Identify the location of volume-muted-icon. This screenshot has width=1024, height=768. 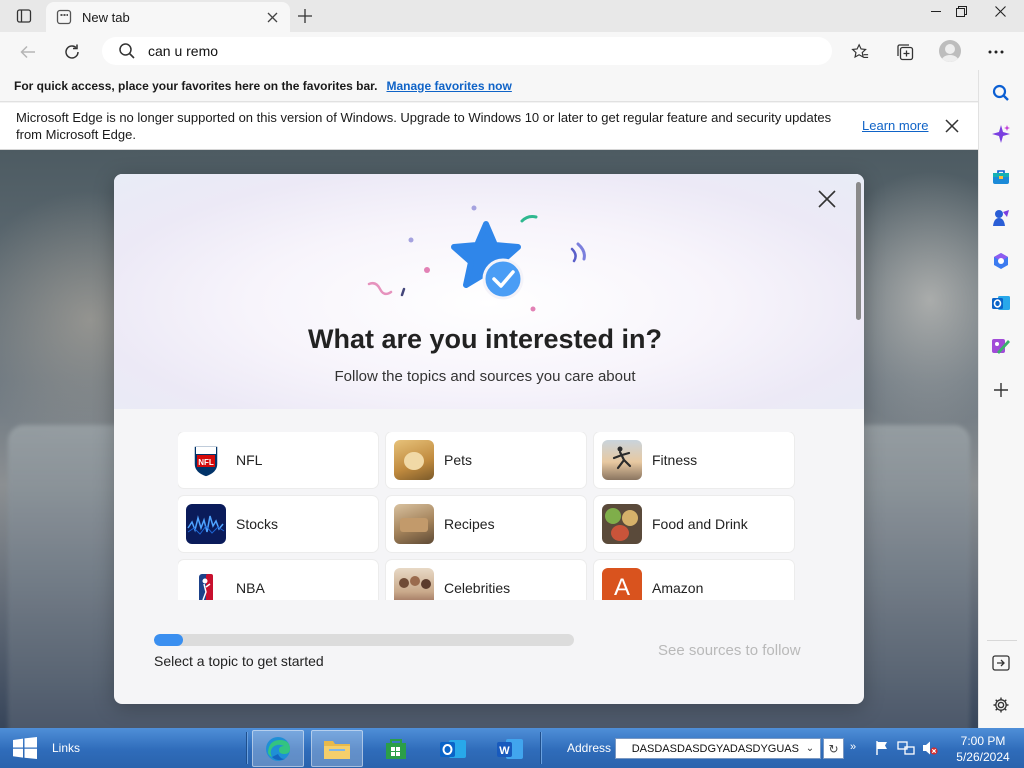
(930, 748).